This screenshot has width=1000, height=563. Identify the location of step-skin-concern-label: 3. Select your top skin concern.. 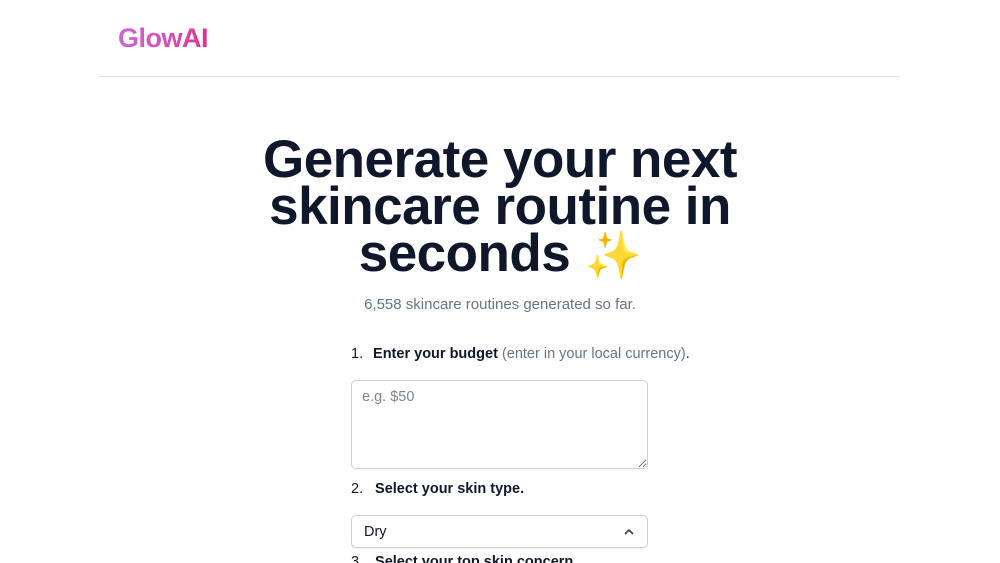
(464, 558).